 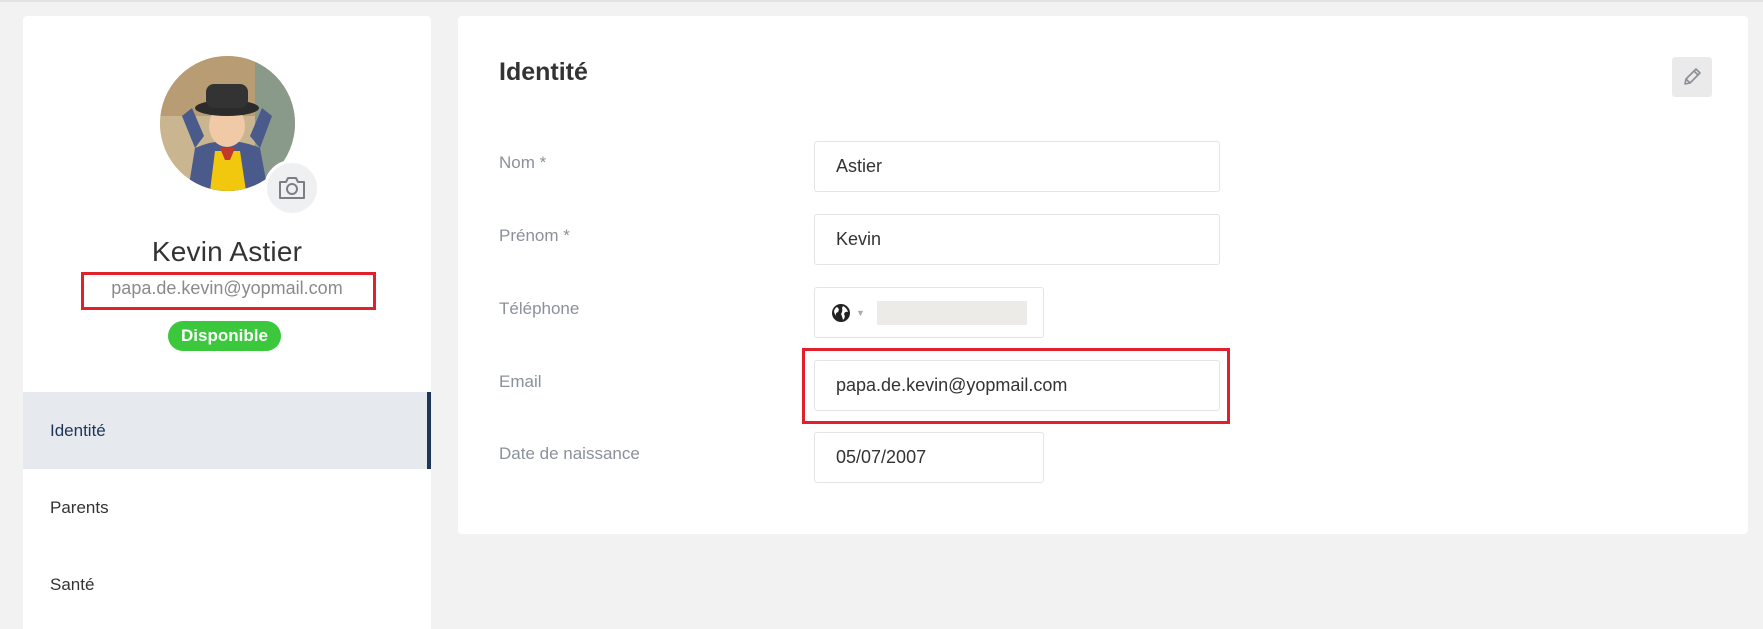 What do you see at coordinates (1017, 239) in the screenshot?
I see `prenom-field: Kevin` at bounding box center [1017, 239].